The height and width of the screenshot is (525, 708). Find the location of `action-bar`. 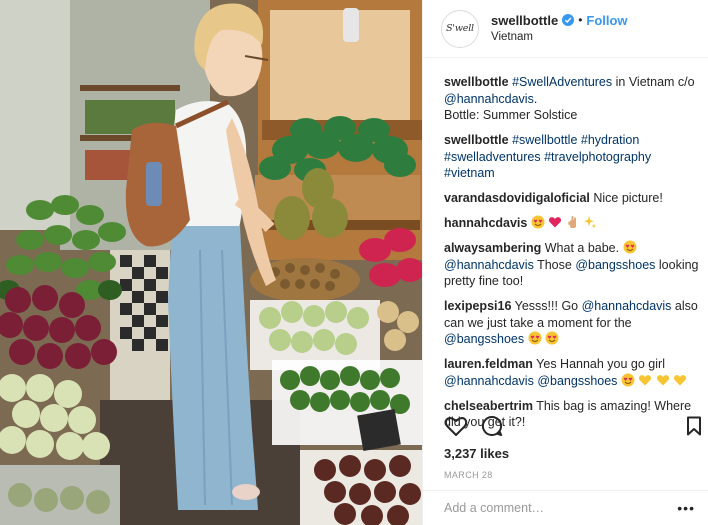

action-bar is located at coordinates (573, 426).